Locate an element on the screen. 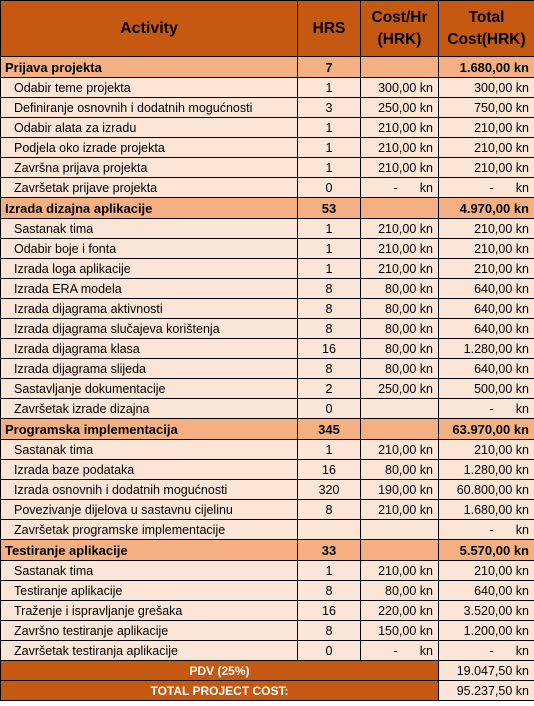 The width and height of the screenshot is (534, 706). item-cost-dash: - is located at coordinates (395, 187).